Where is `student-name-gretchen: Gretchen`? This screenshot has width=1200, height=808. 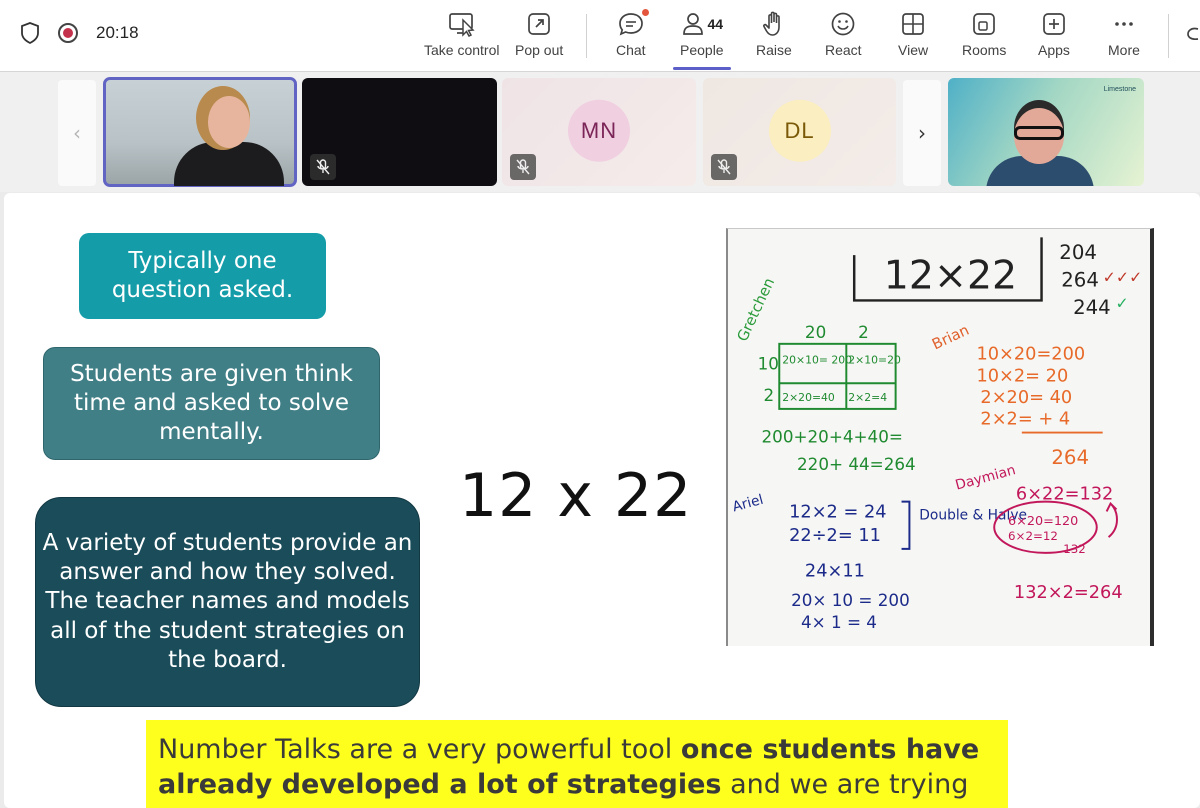
student-name-gretchen: Gretchen is located at coordinates (756, 309).